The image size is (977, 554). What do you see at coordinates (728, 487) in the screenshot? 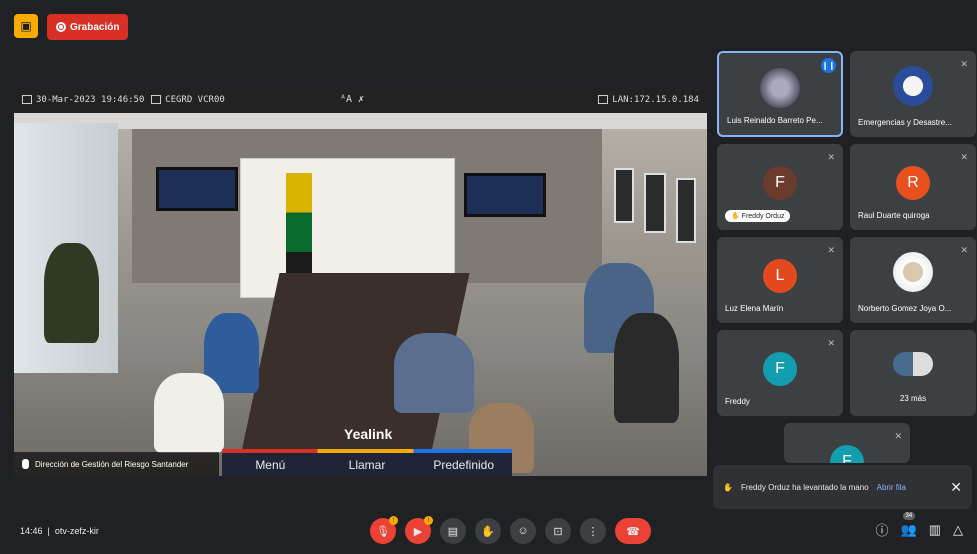
I see `hand-icon: ✋` at bounding box center [728, 487].